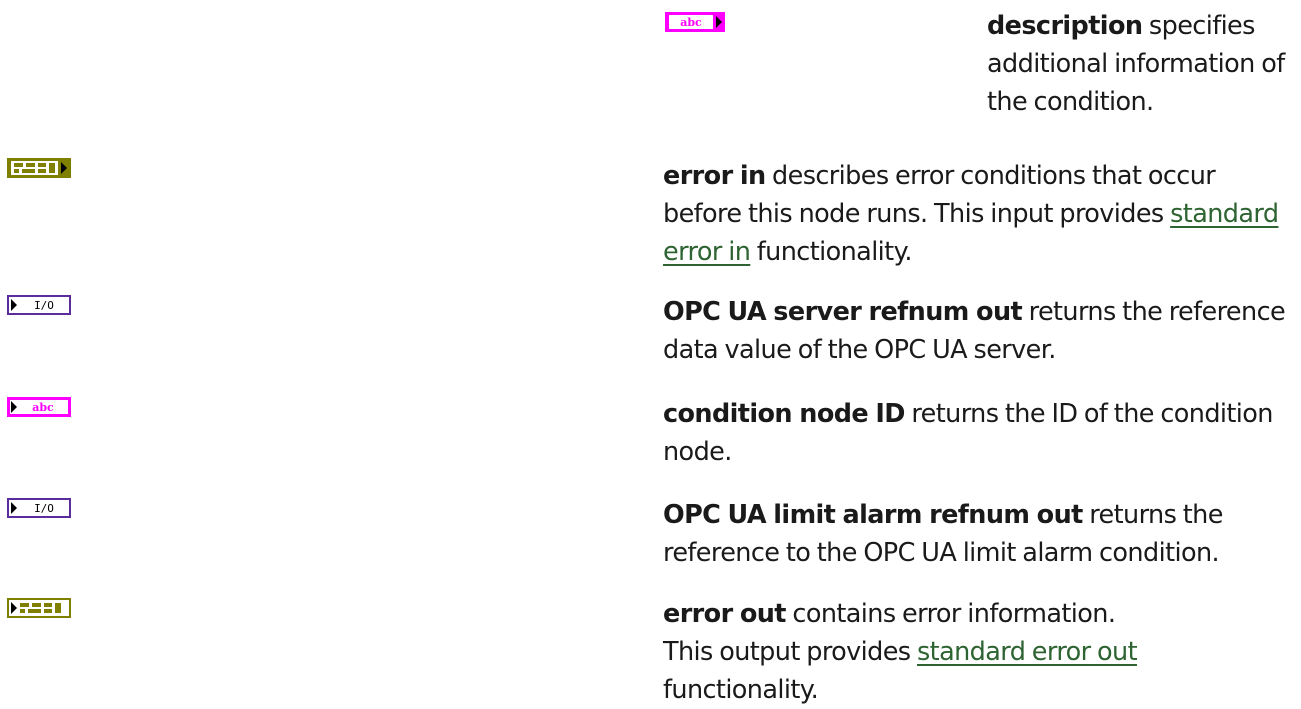 The width and height of the screenshot is (1301, 709). I want to click on error-cluster-output-terminal-icon, so click(39, 608).